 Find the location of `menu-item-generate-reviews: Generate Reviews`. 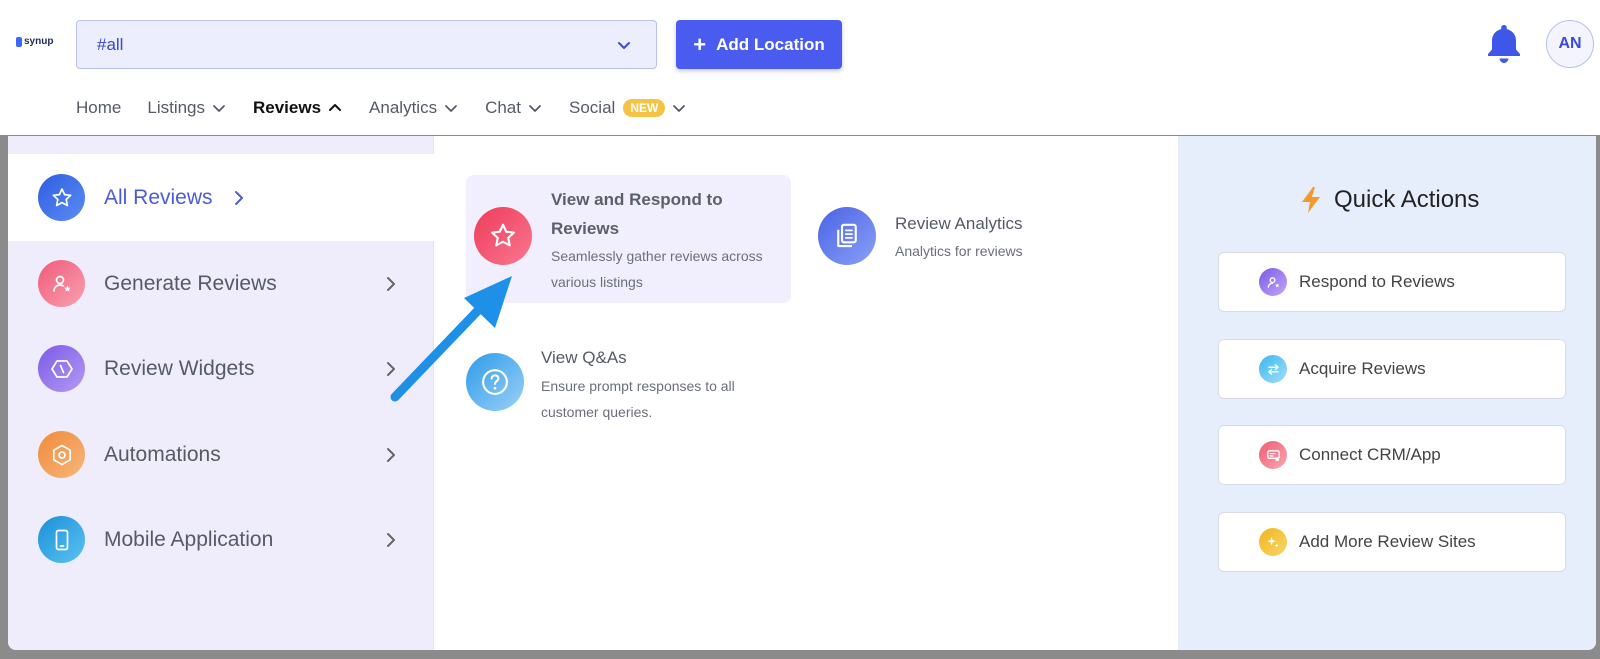

menu-item-generate-reviews: Generate Reviews is located at coordinates (221, 283).